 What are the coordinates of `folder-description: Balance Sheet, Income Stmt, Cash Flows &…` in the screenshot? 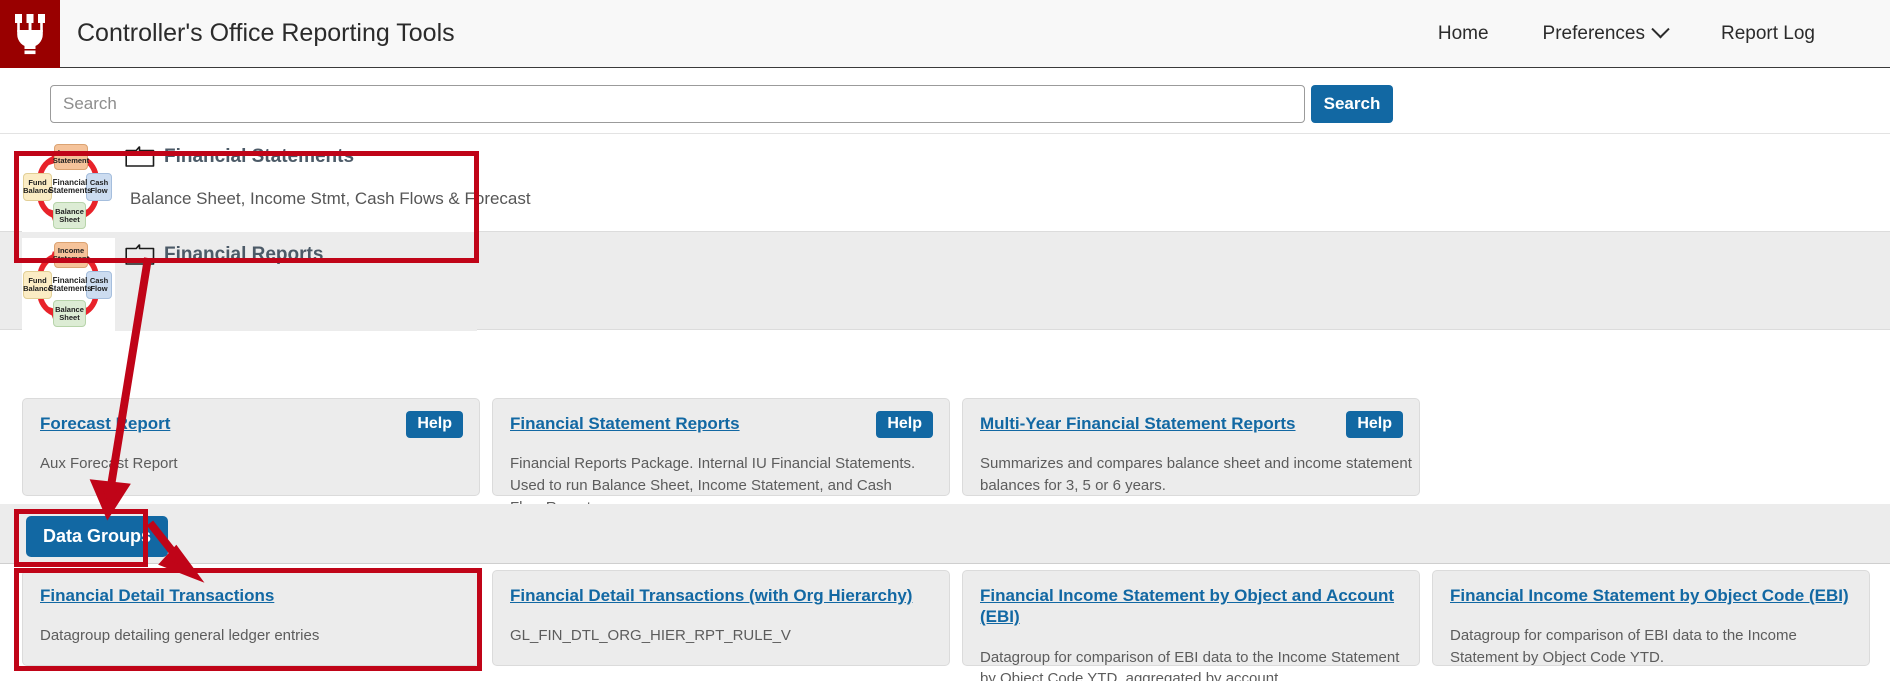 It's located at (330, 198).